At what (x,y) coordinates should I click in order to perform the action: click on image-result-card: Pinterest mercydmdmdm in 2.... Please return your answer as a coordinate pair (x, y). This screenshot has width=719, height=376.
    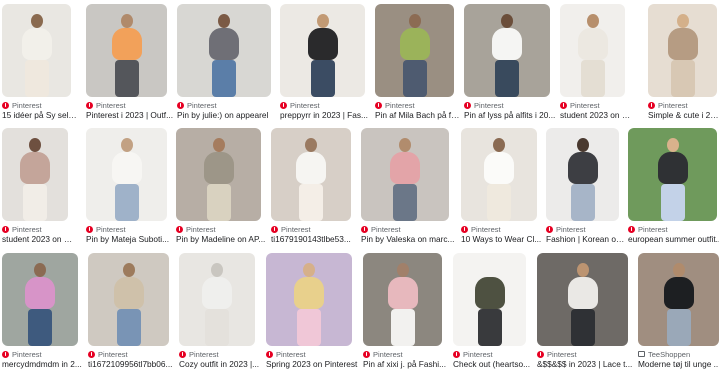
    Looking at the image, I should click on (42, 314).